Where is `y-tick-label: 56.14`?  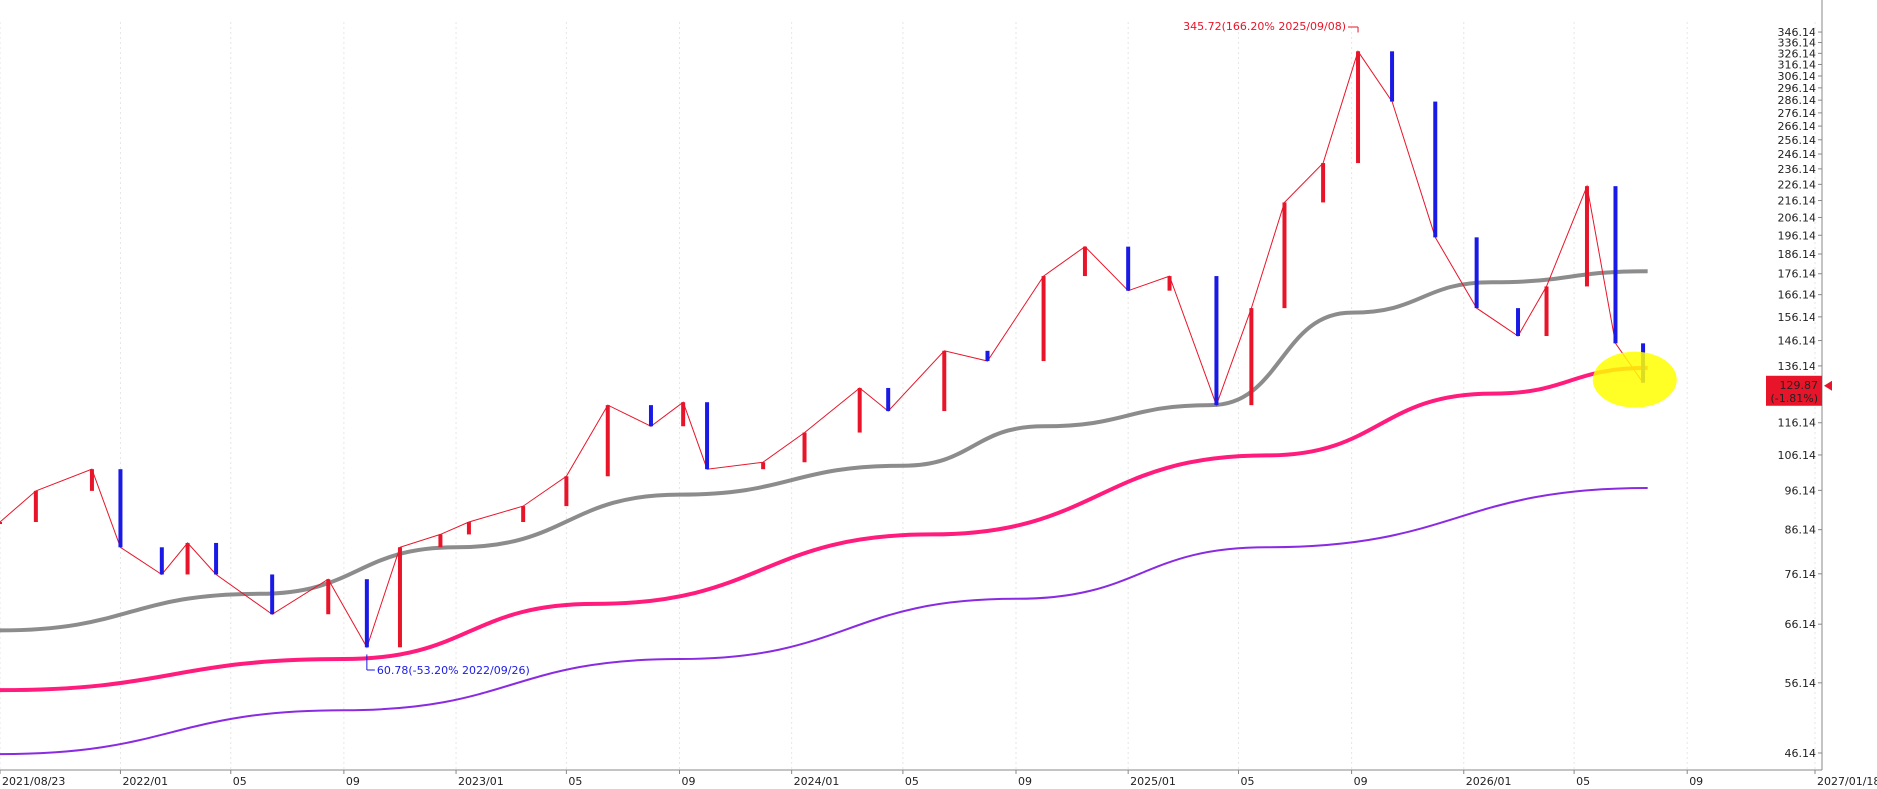
y-tick-label: 56.14 is located at coordinates (1801, 683).